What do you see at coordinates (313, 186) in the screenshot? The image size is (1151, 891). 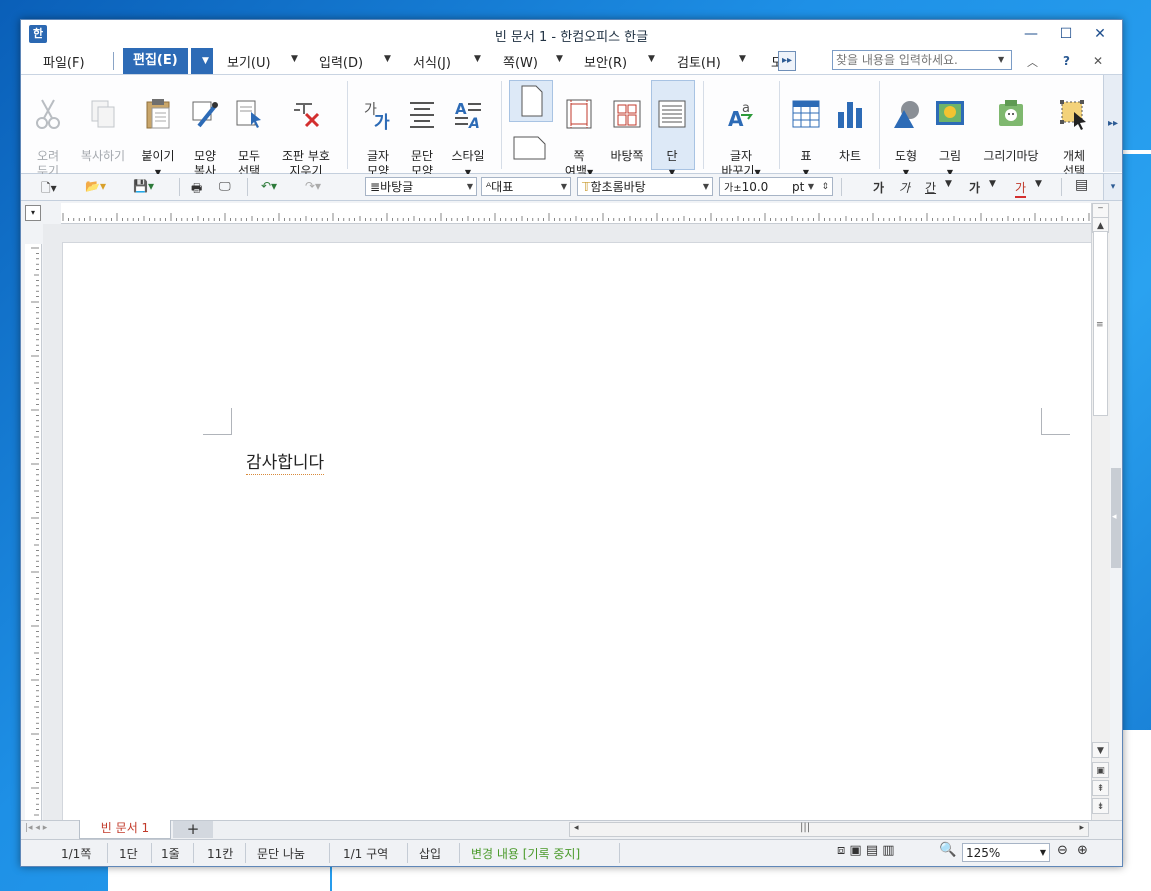 I see `redo-icon: ↷▾` at bounding box center [313, 186].